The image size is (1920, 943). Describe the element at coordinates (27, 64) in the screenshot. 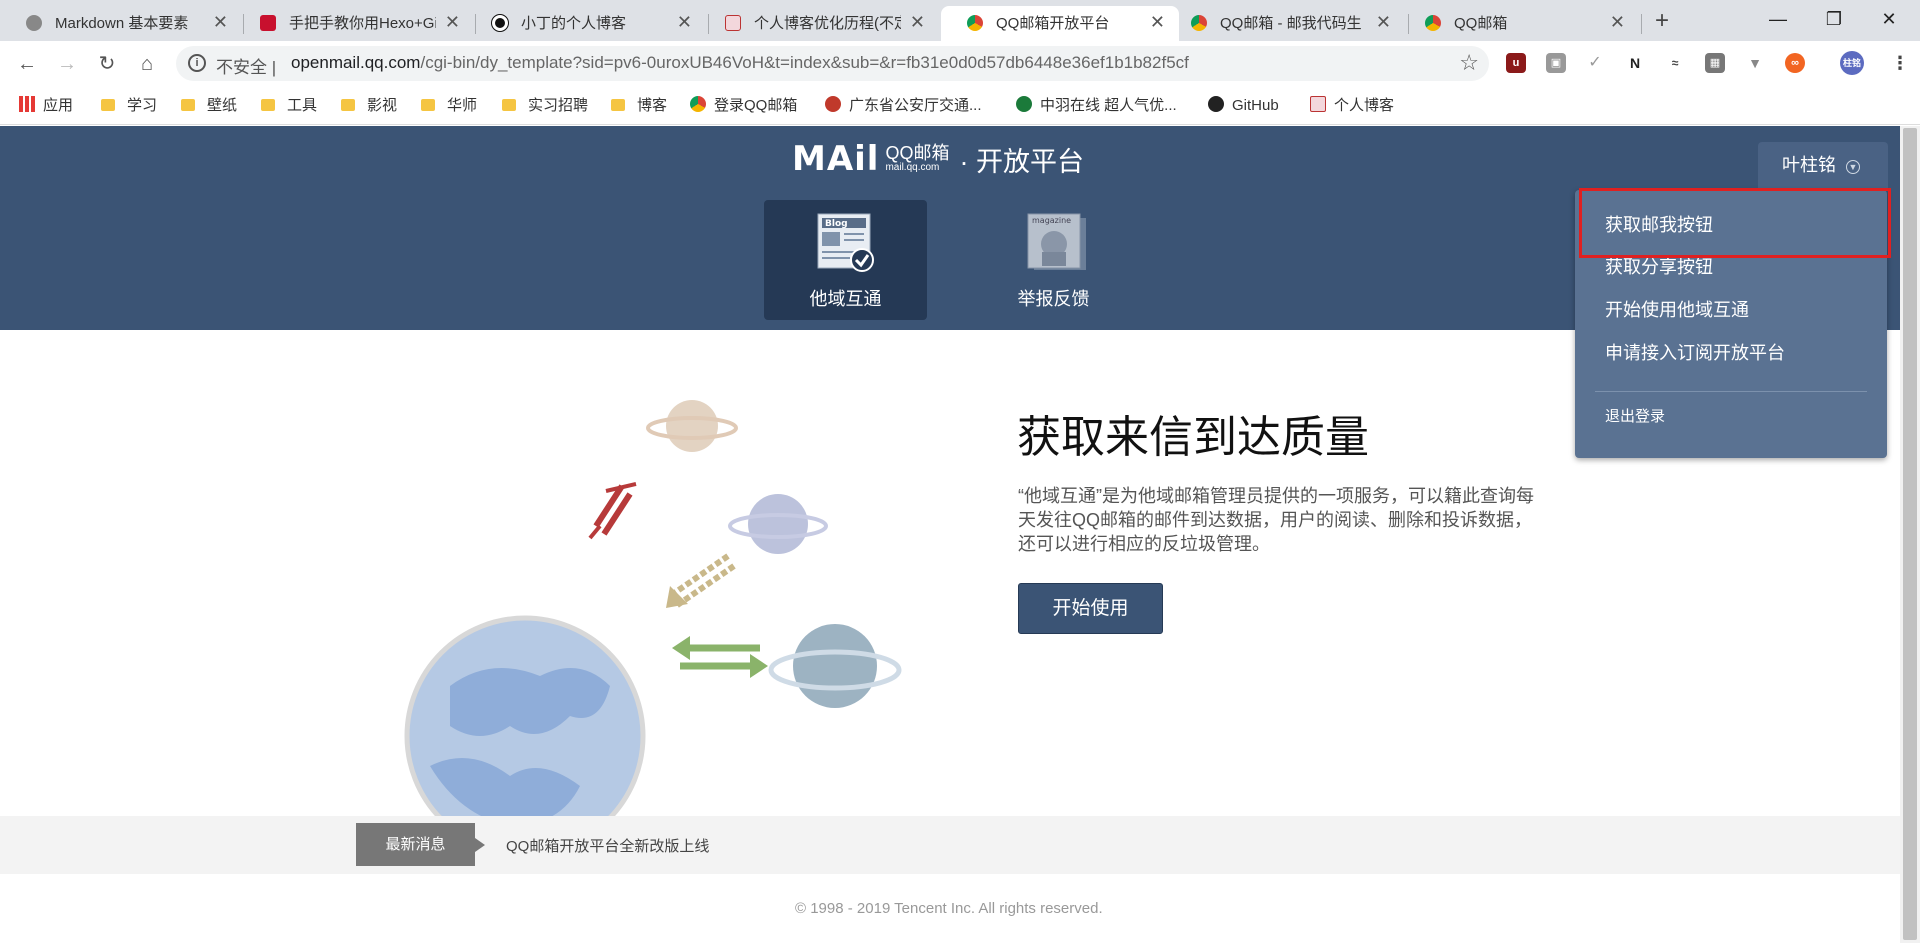

I see `back-button: ←` at that location.